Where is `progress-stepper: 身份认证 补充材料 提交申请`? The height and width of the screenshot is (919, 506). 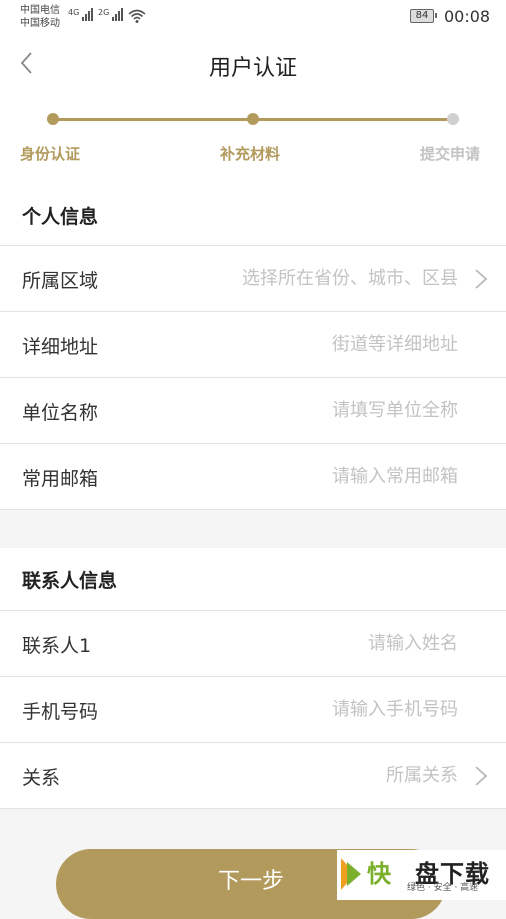
progress-stepper: 身份认证 补充材料 提交申请 is located at coordinates (253, 139).